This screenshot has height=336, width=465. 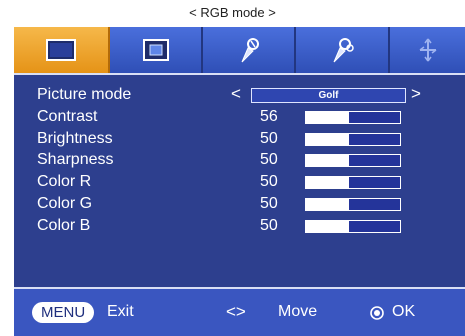 I want to click on screen-icon, so click(x=155, y=50).